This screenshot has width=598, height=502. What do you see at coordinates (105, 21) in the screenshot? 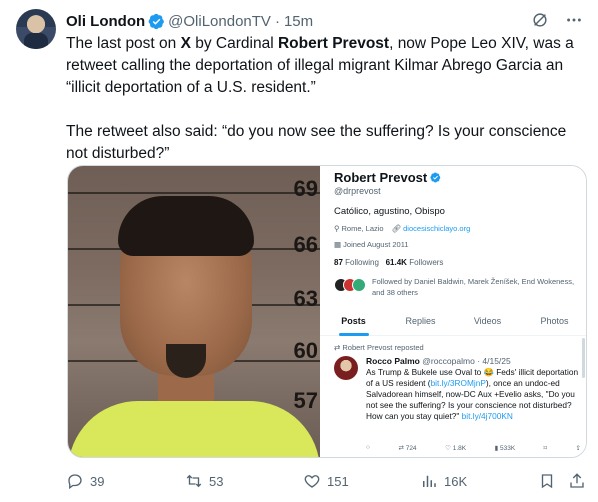
I see `author-name: Oli London` at bounding box center [105, 21].